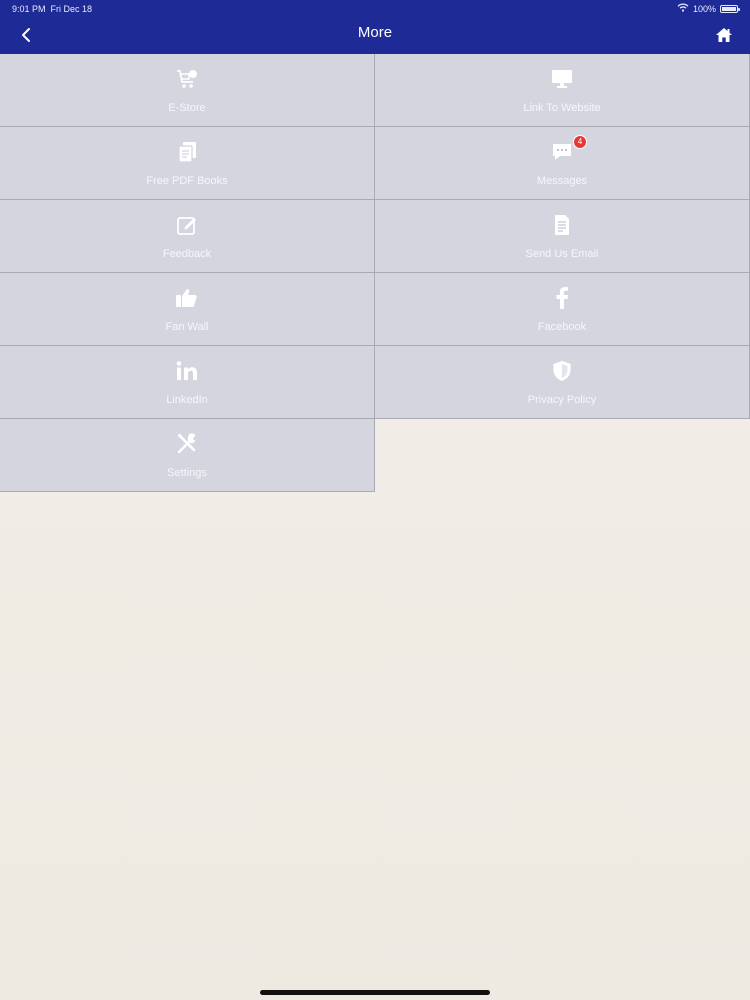  Describe the element at coordinates (187, 327) in the screenshot. I see `menu-item-label: Fan Wall` at that location.